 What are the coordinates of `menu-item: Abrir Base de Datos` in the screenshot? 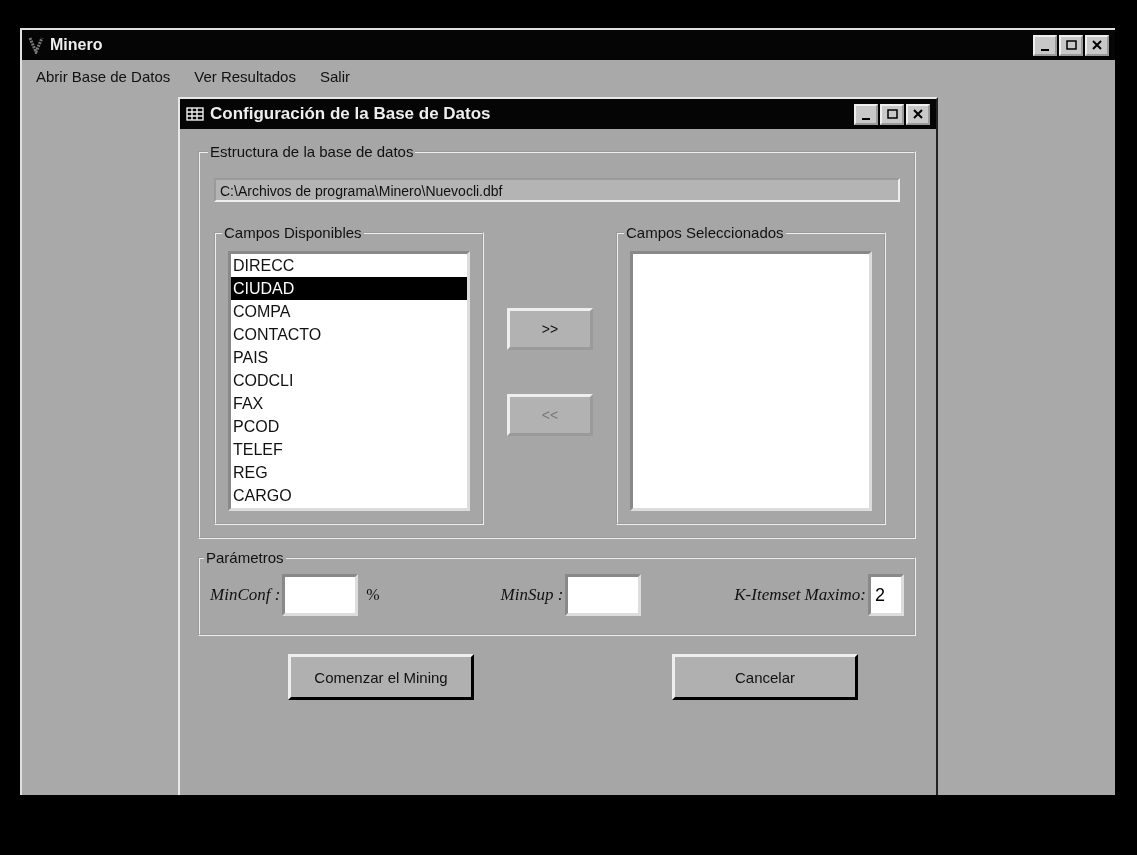 It's located at (103, 76).